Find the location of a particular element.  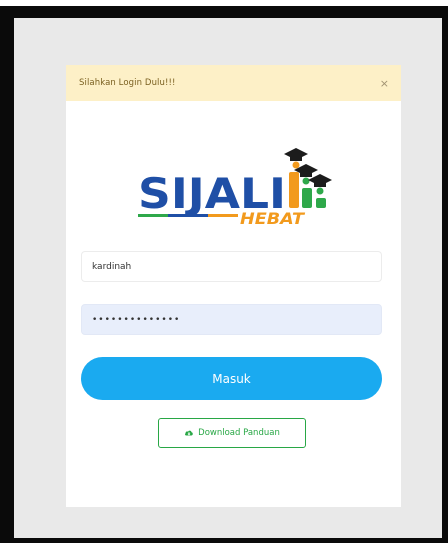

logo-graphic: SIJALI HEBAT is located at coordinates (235, 188).